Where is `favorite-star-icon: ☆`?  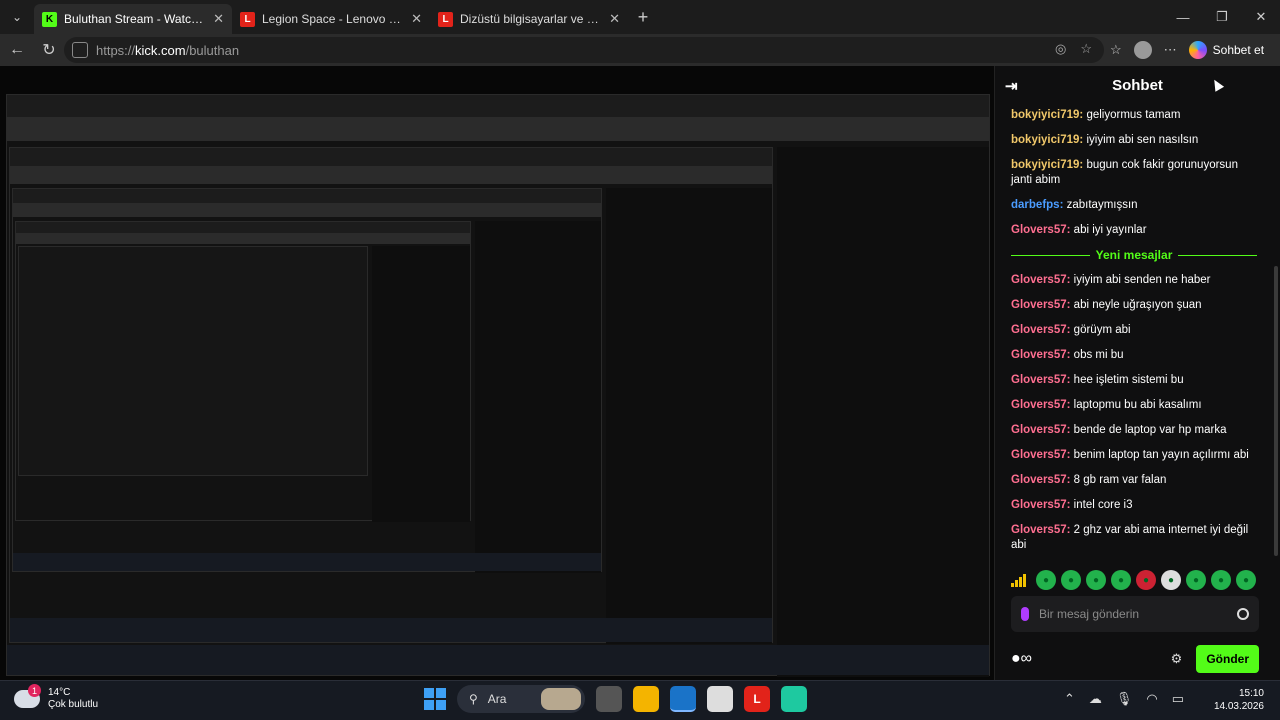
favorite-star-icon: ☆ is located at coordinates (1086, 49).